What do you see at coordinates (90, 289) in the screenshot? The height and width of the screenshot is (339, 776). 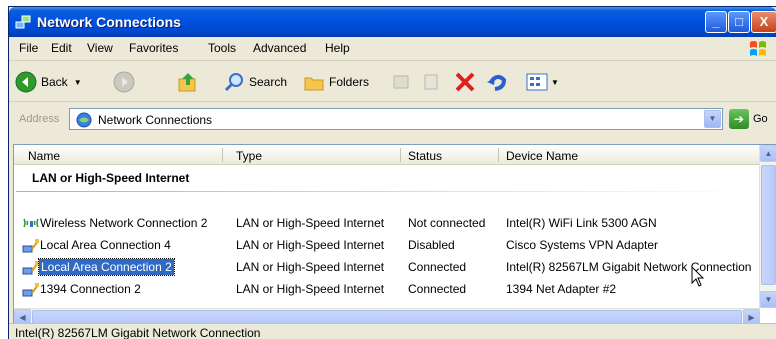 I see `connection-name: 1394 Connection 2` at bounding box center [90, 289].